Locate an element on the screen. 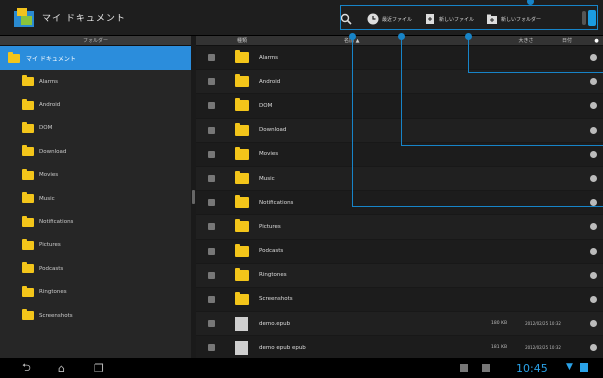  tree-item: Android is located at coordinates (95, 104).